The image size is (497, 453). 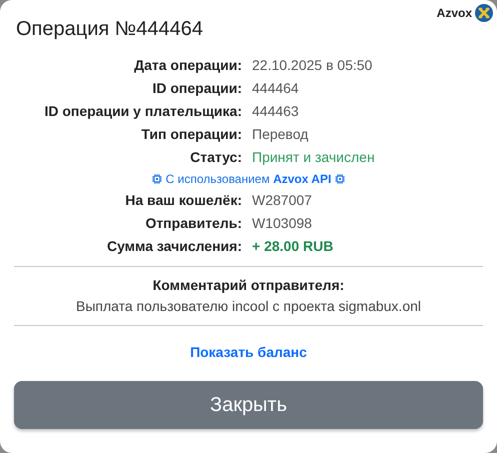 What do you see at coordinates (249, 179) in the screenshot?
I see `api-note: С использованием Azvox API` at bounding box center [249, 179].